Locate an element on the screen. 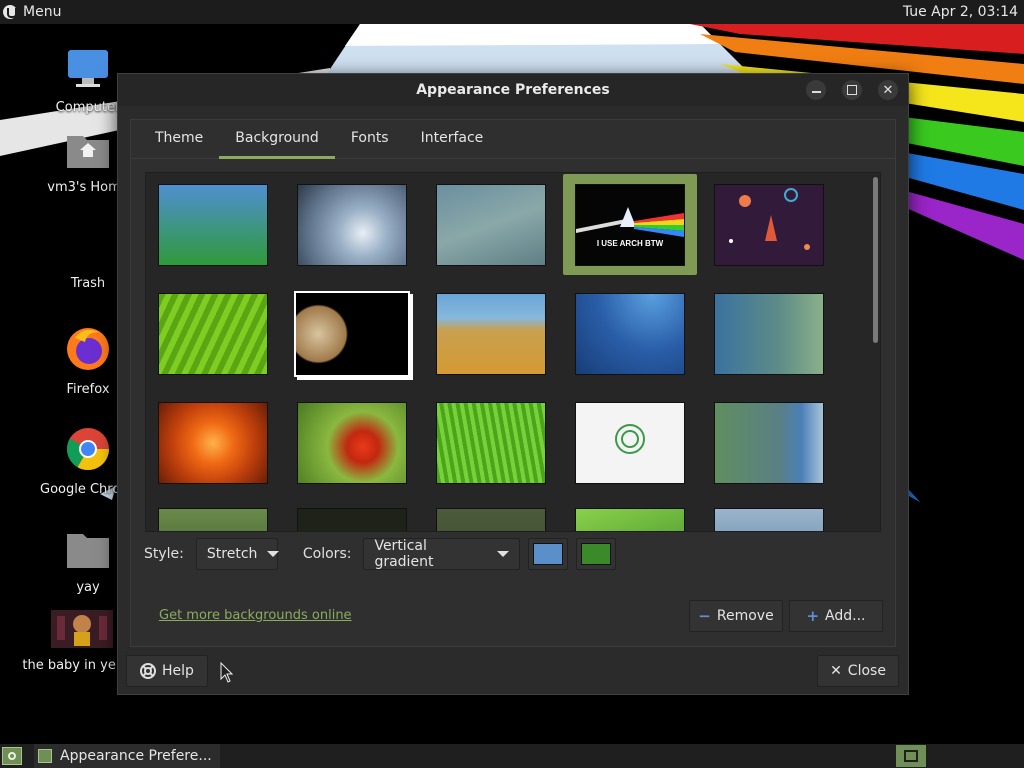  chrome-icon is located at coordinates (87, 449).